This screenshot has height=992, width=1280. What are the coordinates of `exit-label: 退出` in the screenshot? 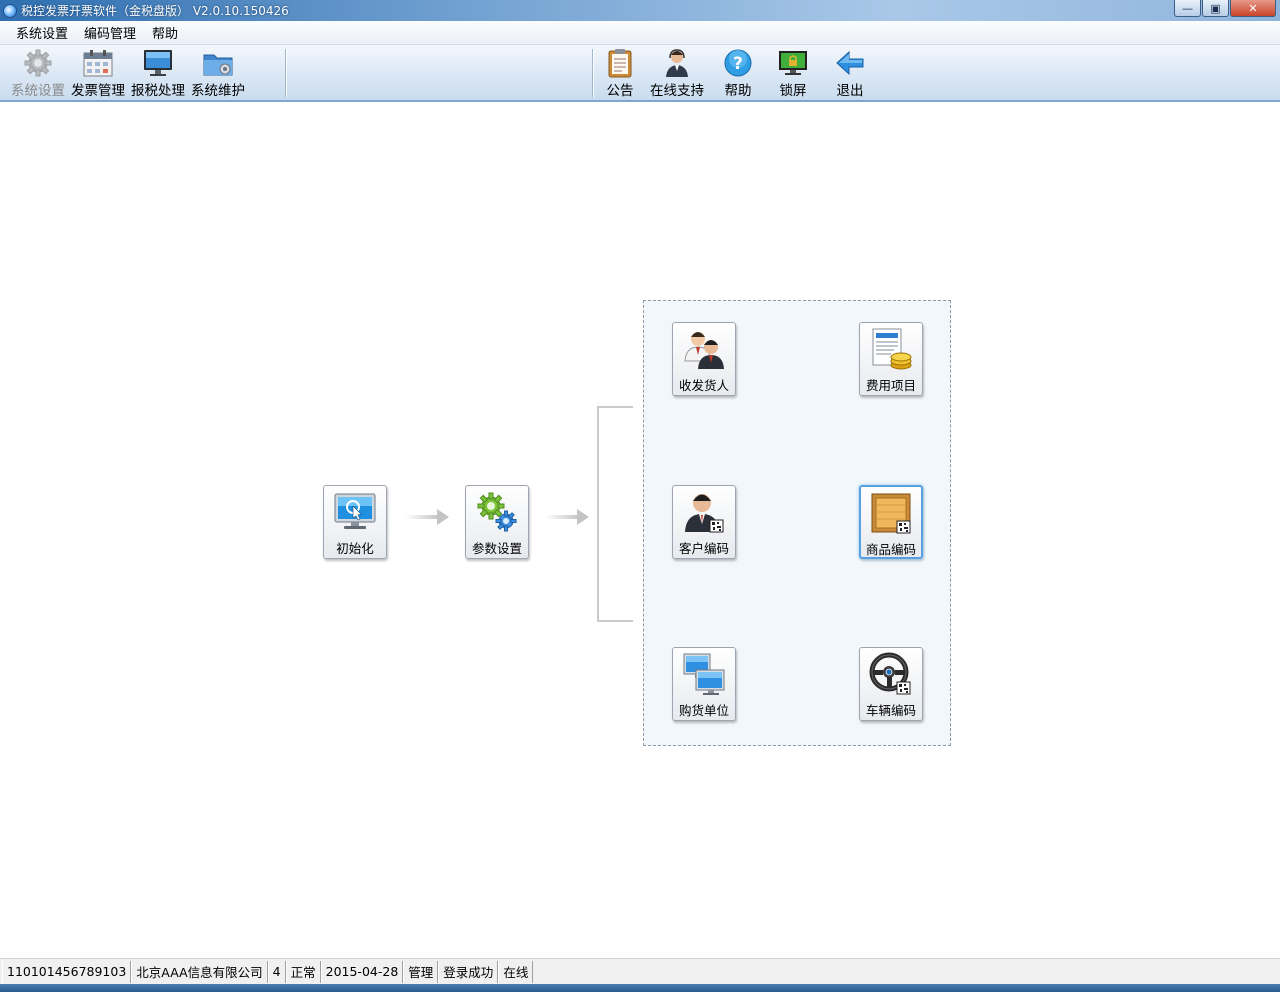 It's located at (850, 91).